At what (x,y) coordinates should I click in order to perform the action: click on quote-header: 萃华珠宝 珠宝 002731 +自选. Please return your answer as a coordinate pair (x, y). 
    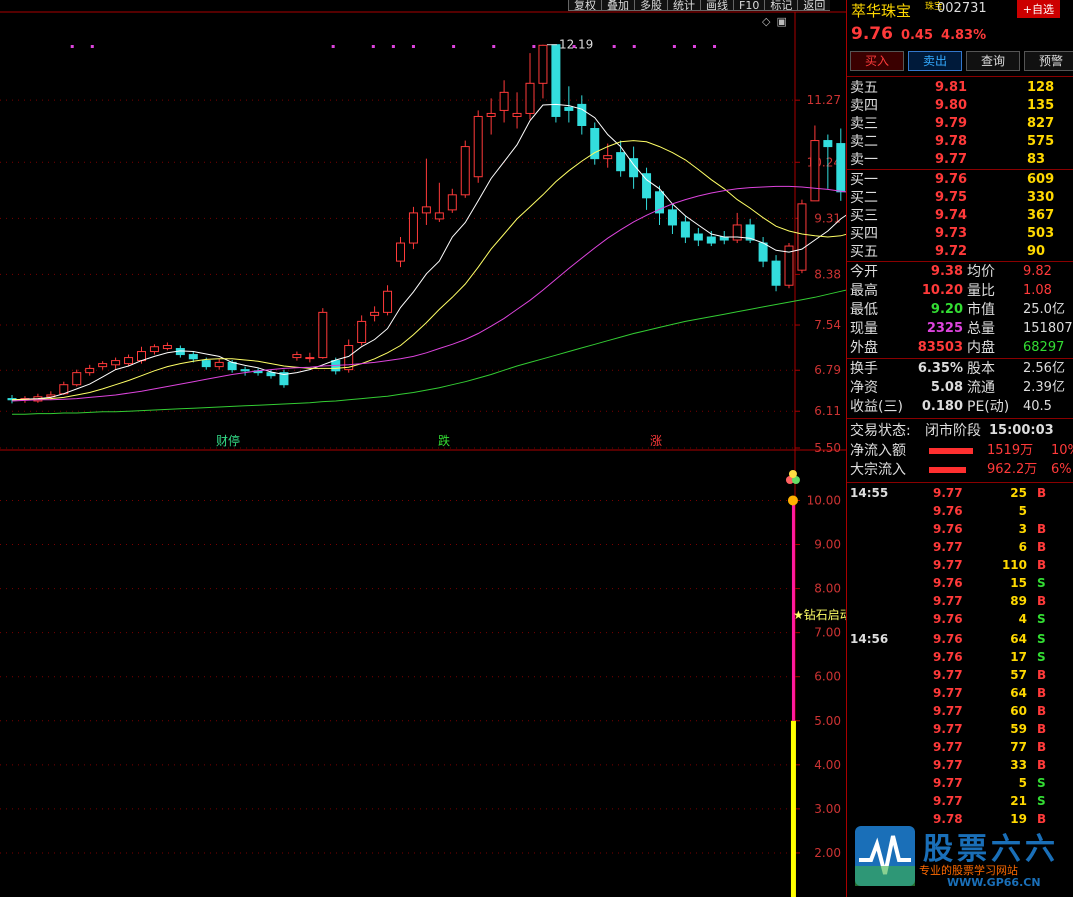
    Looking at the image, I should click on (960, 10).